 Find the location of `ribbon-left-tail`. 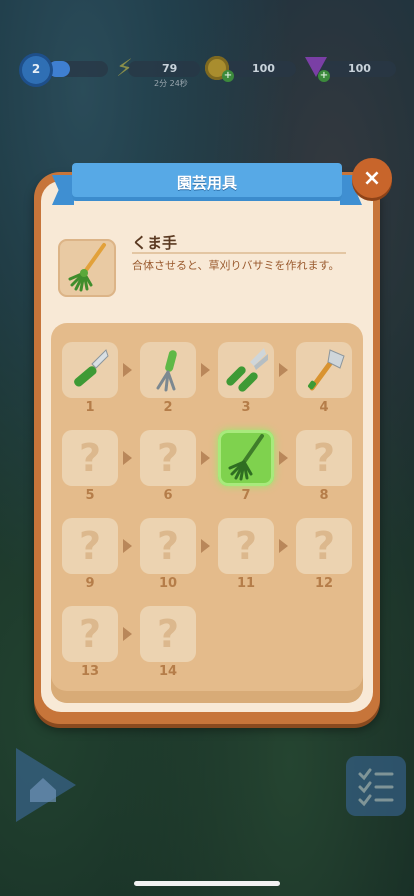

ribbon-left-tail is located at coordinates (63, 190).